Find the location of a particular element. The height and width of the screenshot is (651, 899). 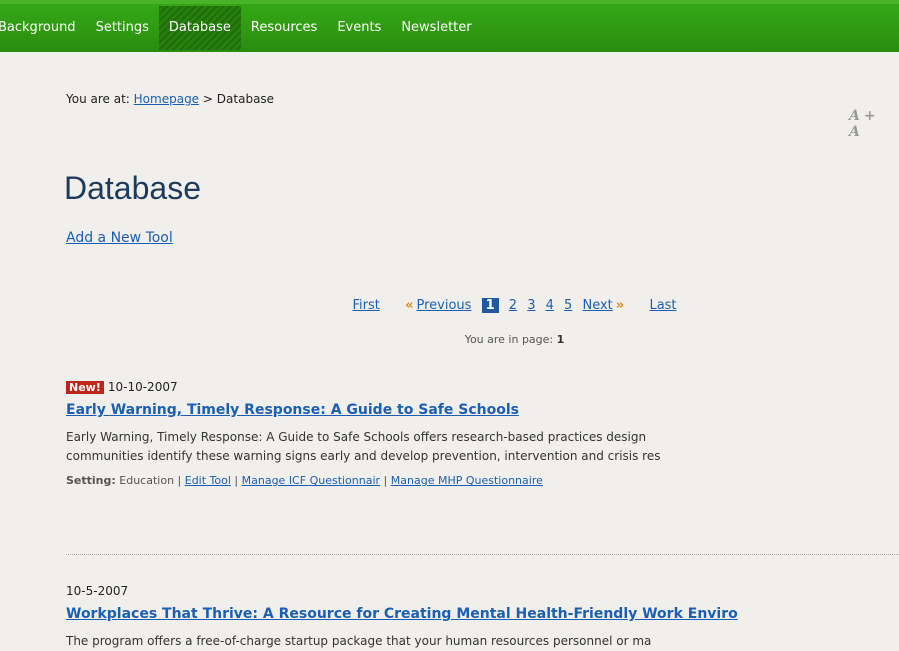

nav-item-resources: Resources is located at coordinates (284, 28).